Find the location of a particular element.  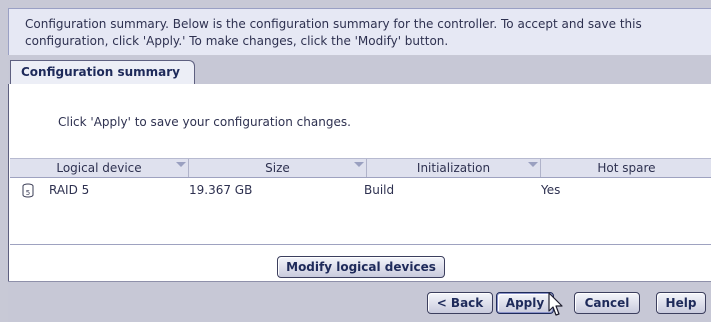

cell-size: 19.367 GB is located at coordinates (221, 190).